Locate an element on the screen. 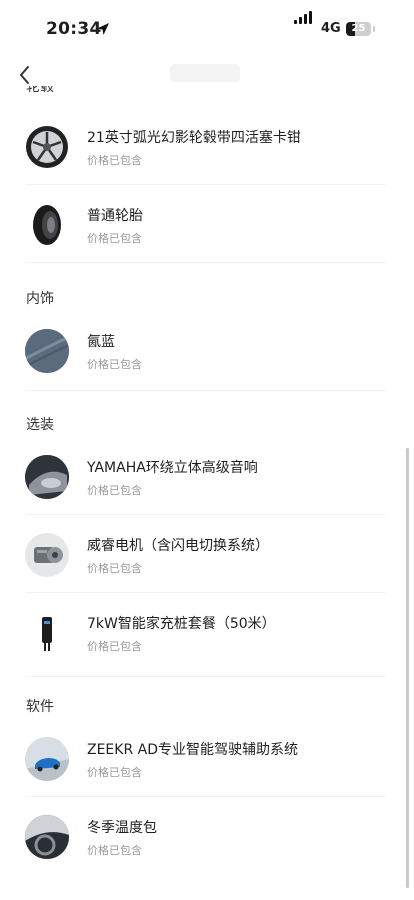 This screenshot has width=414, height=900. section-title-wheels: 轮毂 is located at coordinates (40, 90).